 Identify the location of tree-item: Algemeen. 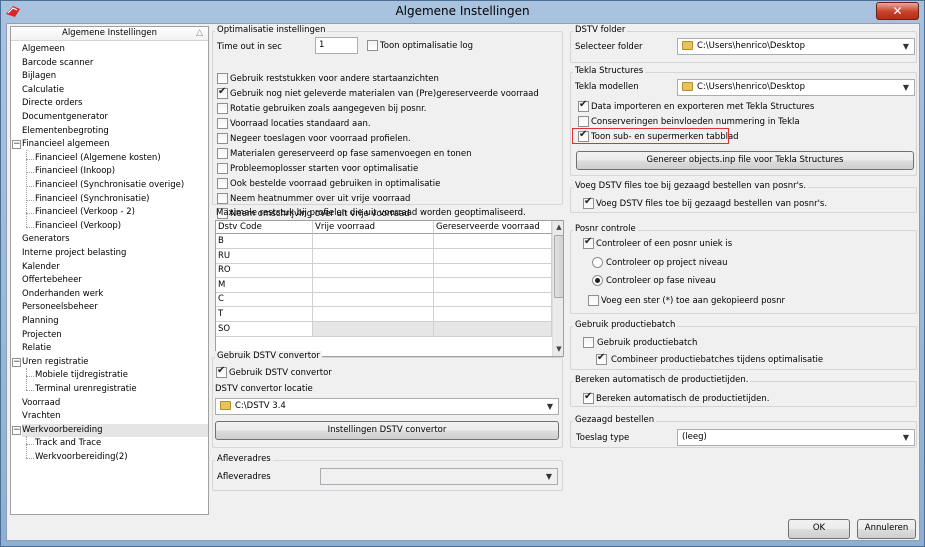
(43, 49).